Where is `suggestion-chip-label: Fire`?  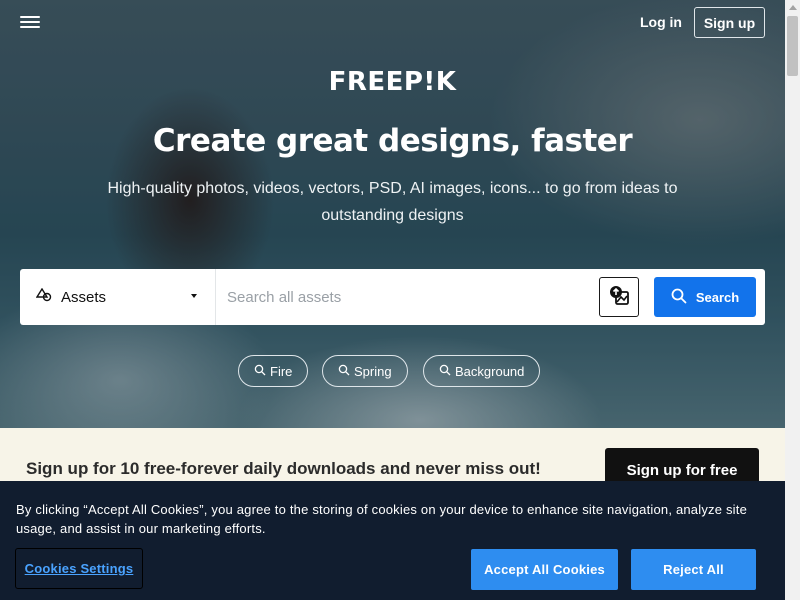
suggestion-chip-label: Fire is located at coordinates (281, 371).